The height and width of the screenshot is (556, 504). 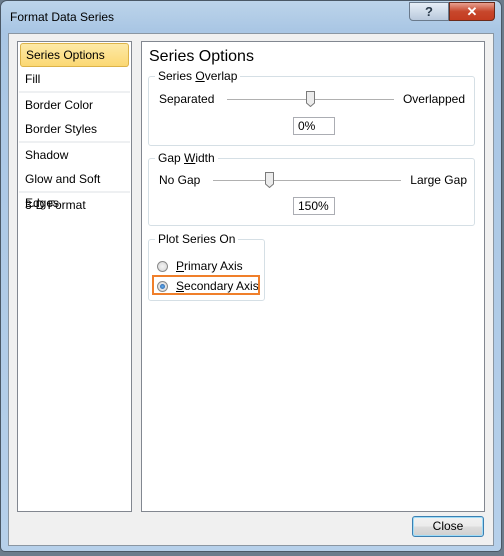 What do you see at coordinates (74, 79) in the screenshot?
I see `sidebar-item-fill: Fill` at bounding box center [74, 79].